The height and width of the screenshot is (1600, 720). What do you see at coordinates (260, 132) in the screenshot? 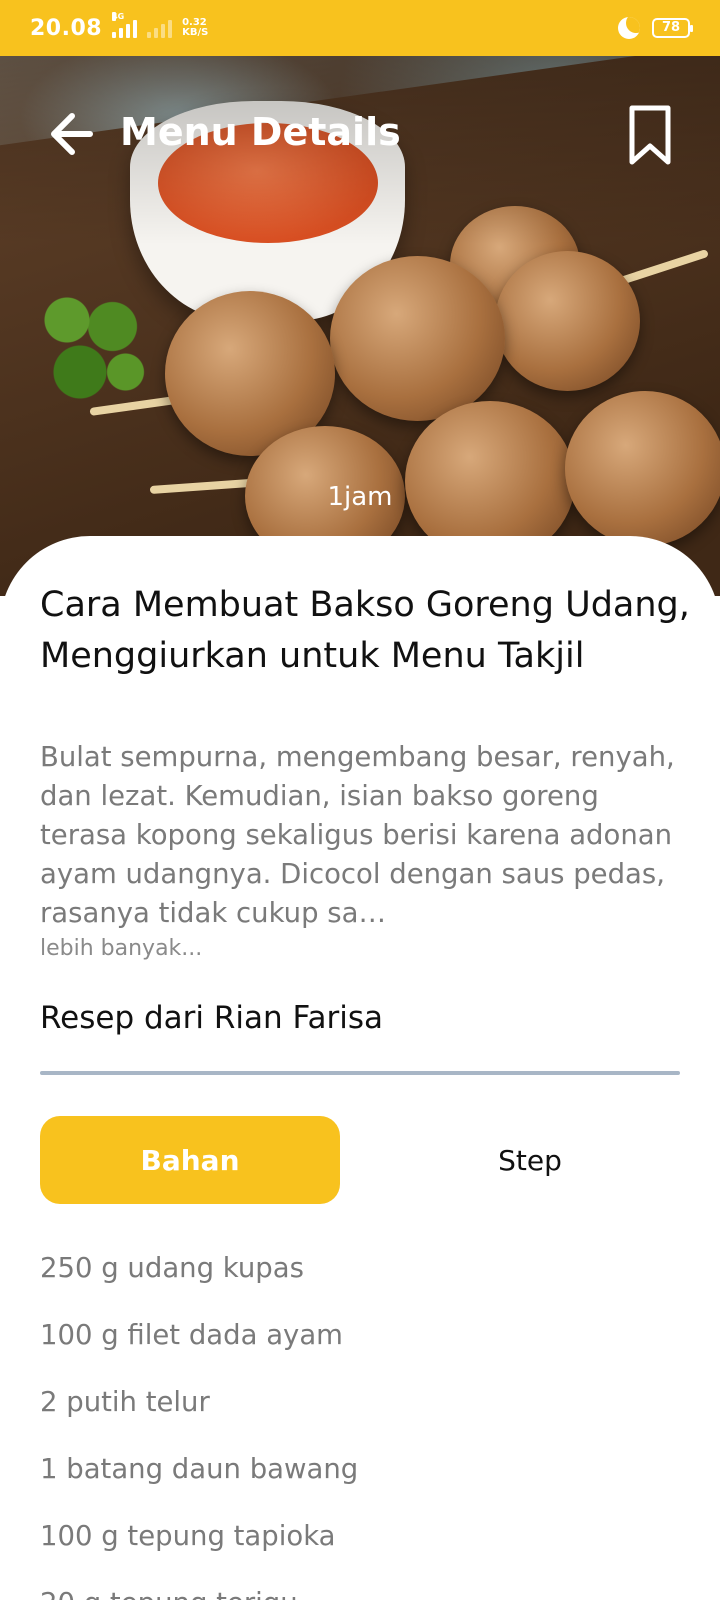
I see `page-title: Menu Details` at bounding box center [260, 132].